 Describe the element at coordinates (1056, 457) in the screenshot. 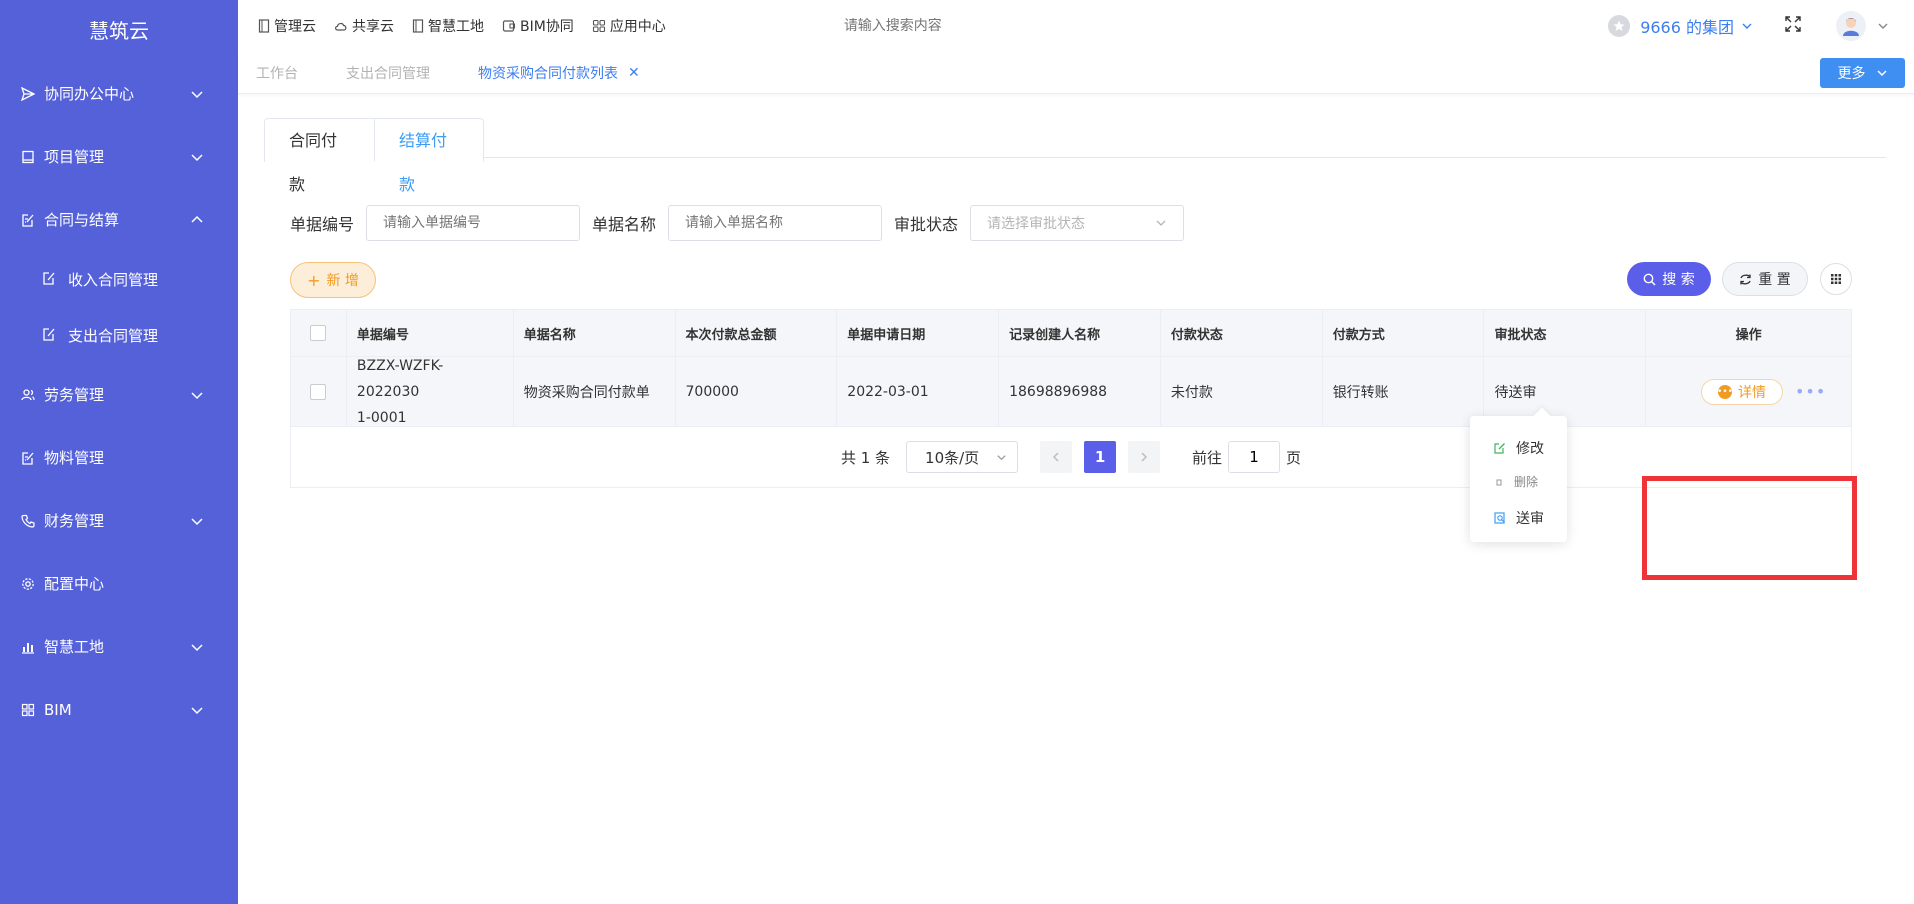

I see `prev-page-button` at that location.